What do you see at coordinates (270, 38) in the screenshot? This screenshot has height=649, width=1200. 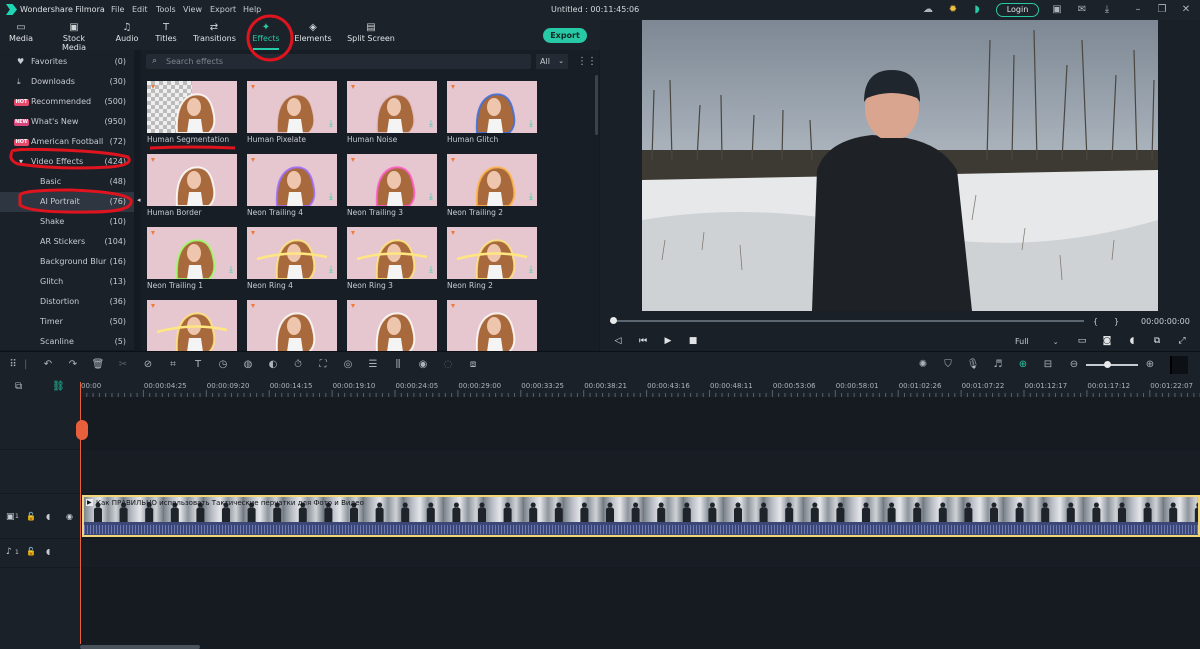 I see `effects-tab-circle` at bounding box center [270, 38].